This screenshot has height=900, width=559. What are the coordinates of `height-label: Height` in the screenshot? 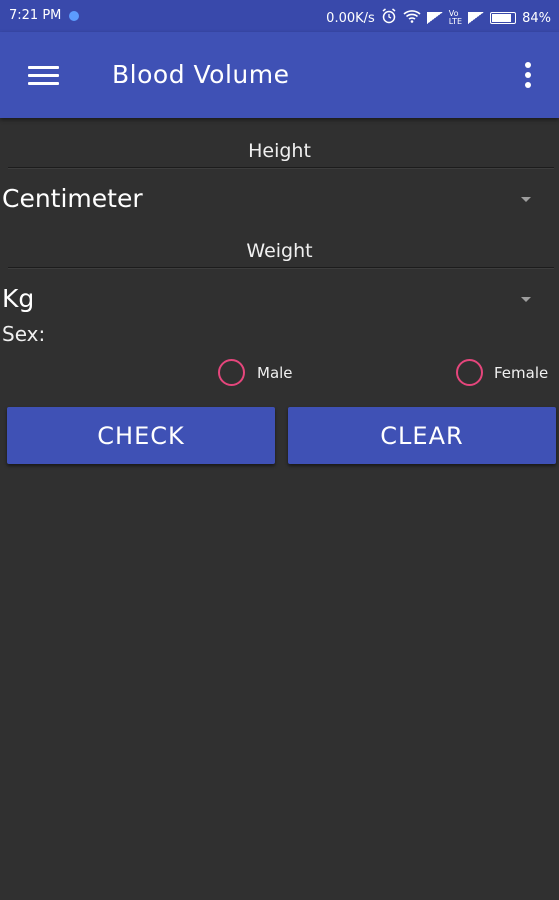 It's located at (279, 151).